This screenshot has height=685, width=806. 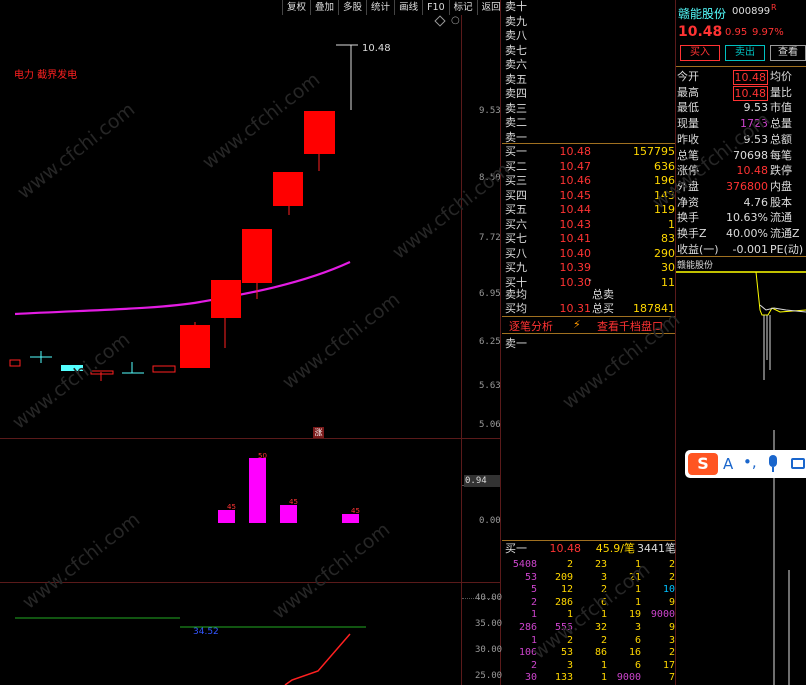 What do you see at coordinates (688, 202) in the screenshot?
I see `stat-label: 净资` at bounding box center [688, 202].